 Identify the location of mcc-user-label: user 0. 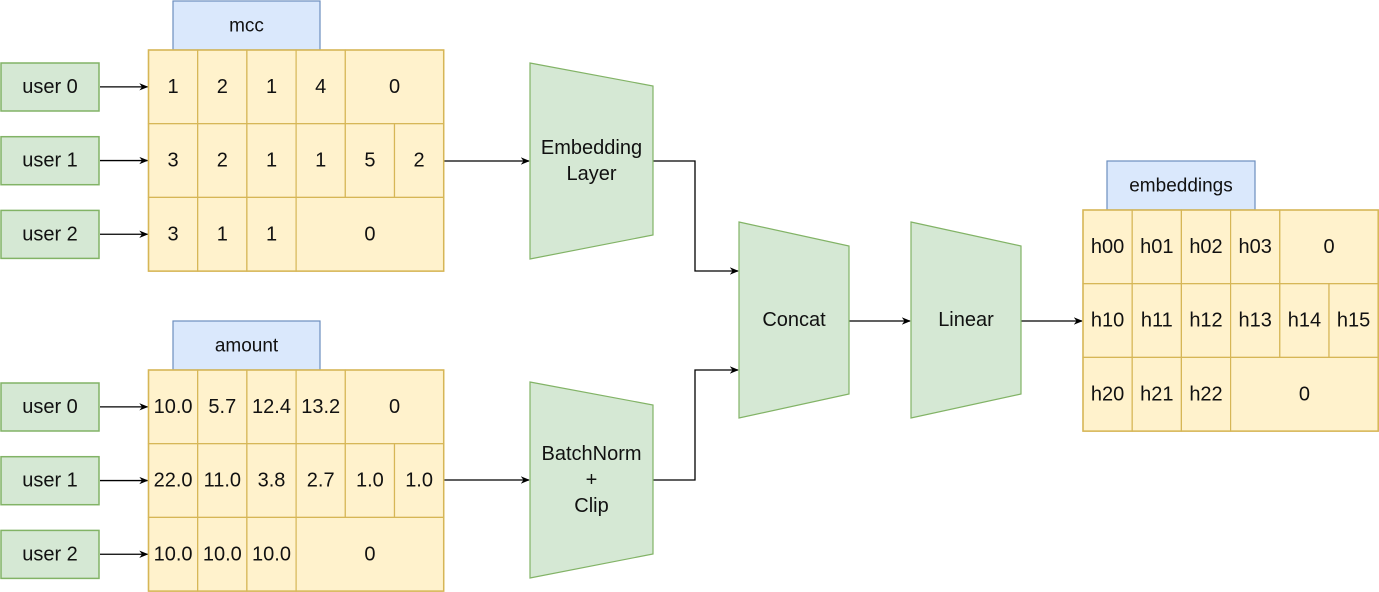
(50, 87).